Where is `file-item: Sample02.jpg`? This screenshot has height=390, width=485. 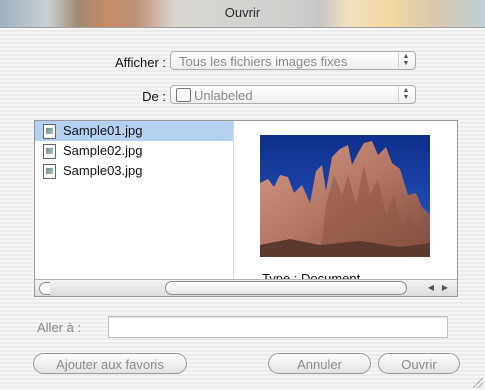
file-item: Sample02.jpg is located at coordinates (134, 151).